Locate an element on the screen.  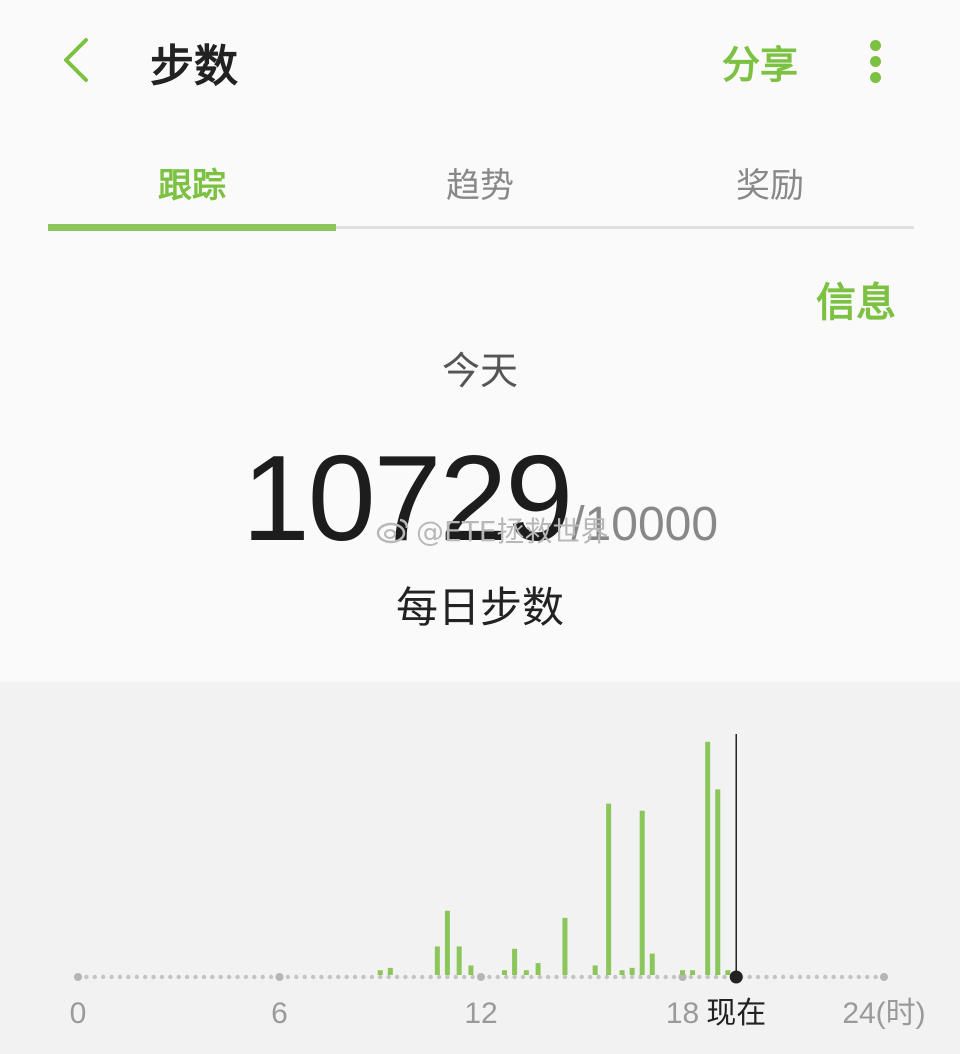
tab-bar: 跟踪 趋势 奖励 is located at coordinates (481, 186).